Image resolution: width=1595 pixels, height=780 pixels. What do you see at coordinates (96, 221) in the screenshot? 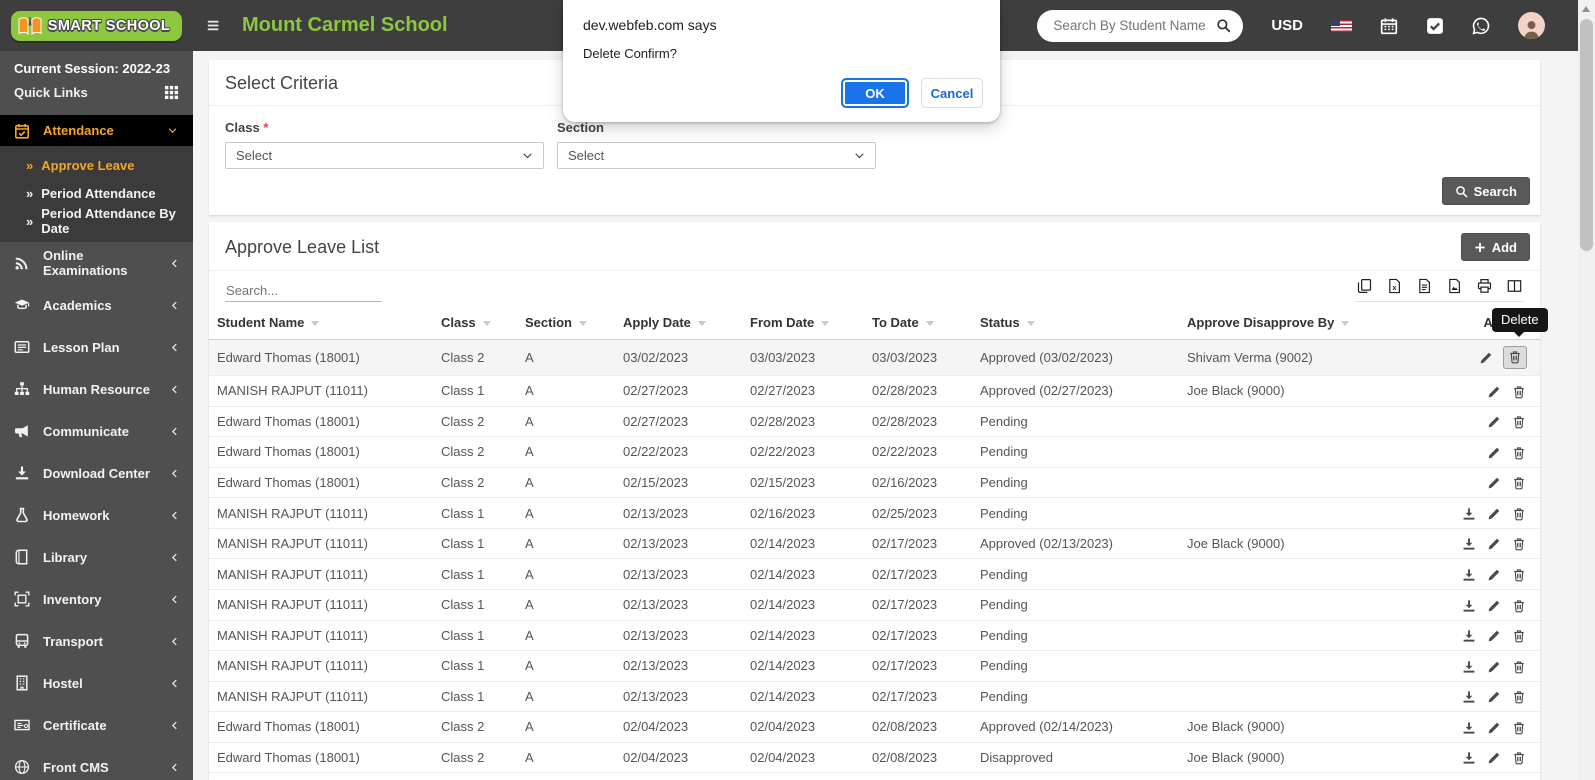
I see `sidebar-subitem-period-attendance-by-date: » Period Attendance By Date` at bounding box center [96, 221].